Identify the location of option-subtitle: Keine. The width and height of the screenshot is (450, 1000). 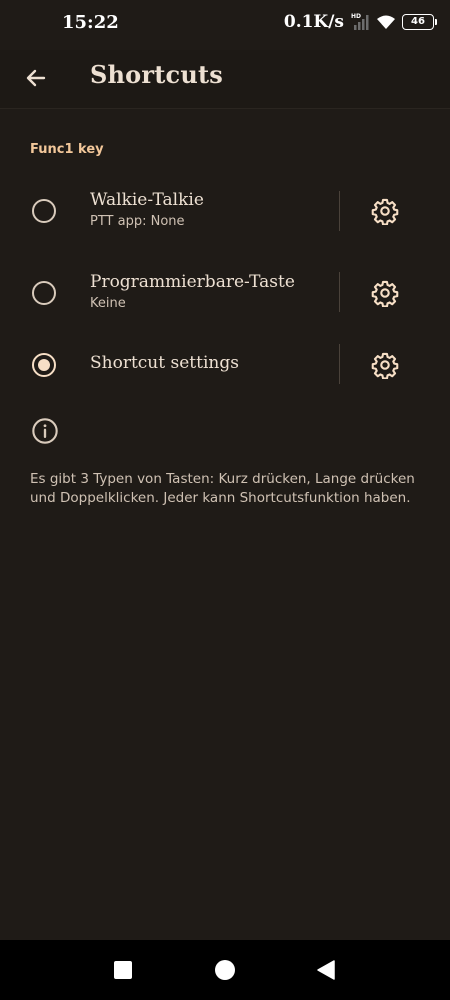
(108, 303).